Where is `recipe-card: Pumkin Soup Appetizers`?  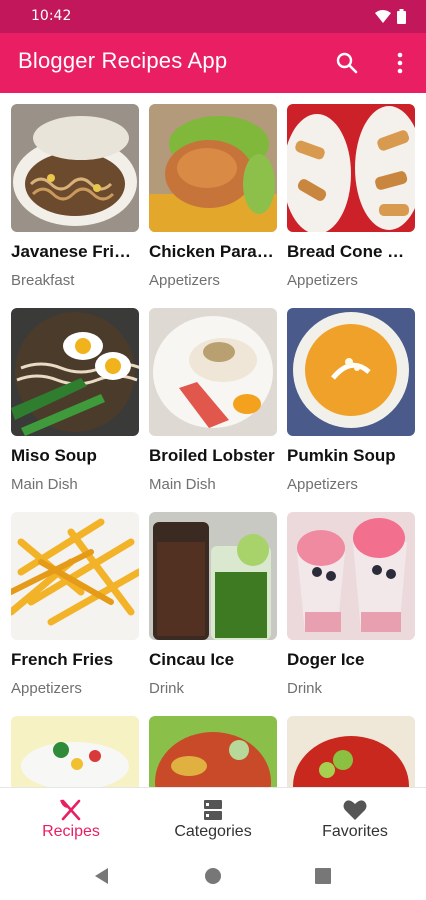 recipe-card: Pumkin Soup Appetizers is located at coordinates (351, 408).